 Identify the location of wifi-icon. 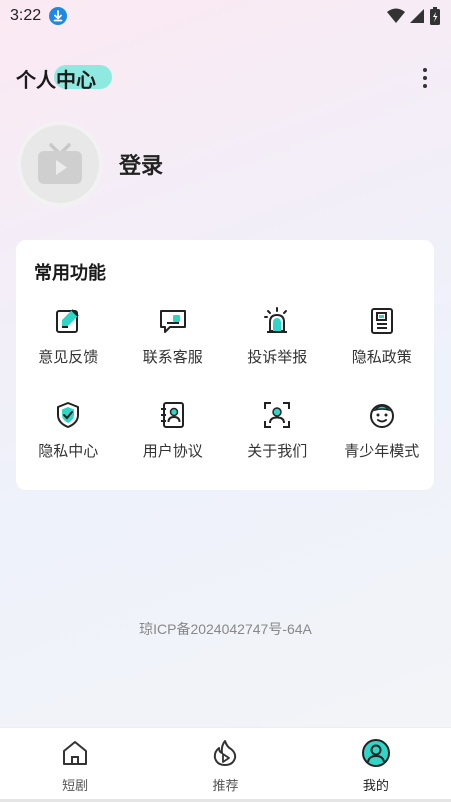
(396, 15).